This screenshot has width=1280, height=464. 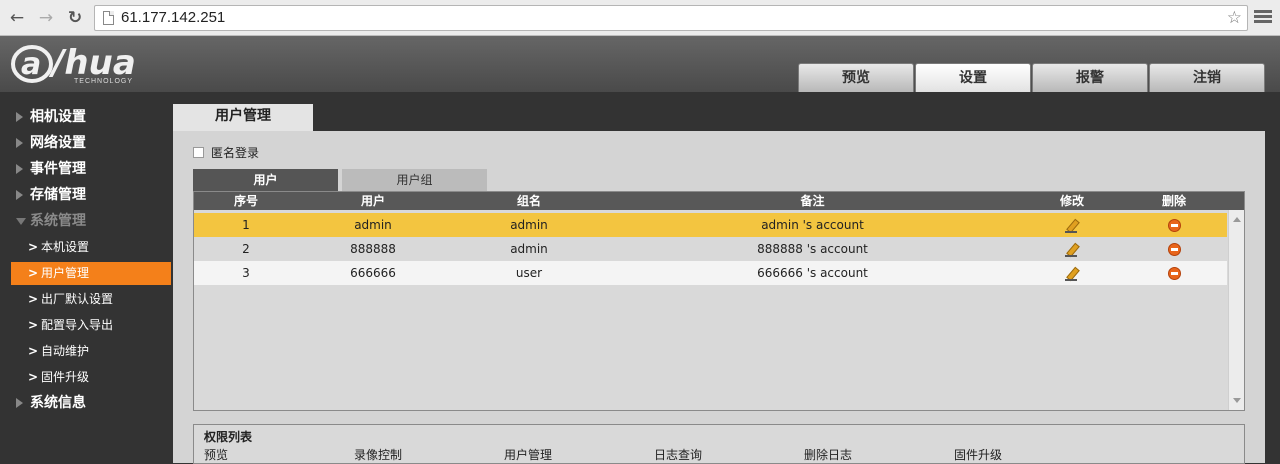 I want to click on sidebar-subitem-factory-default: > 出厂默认设置, so click(x=91, y=299).